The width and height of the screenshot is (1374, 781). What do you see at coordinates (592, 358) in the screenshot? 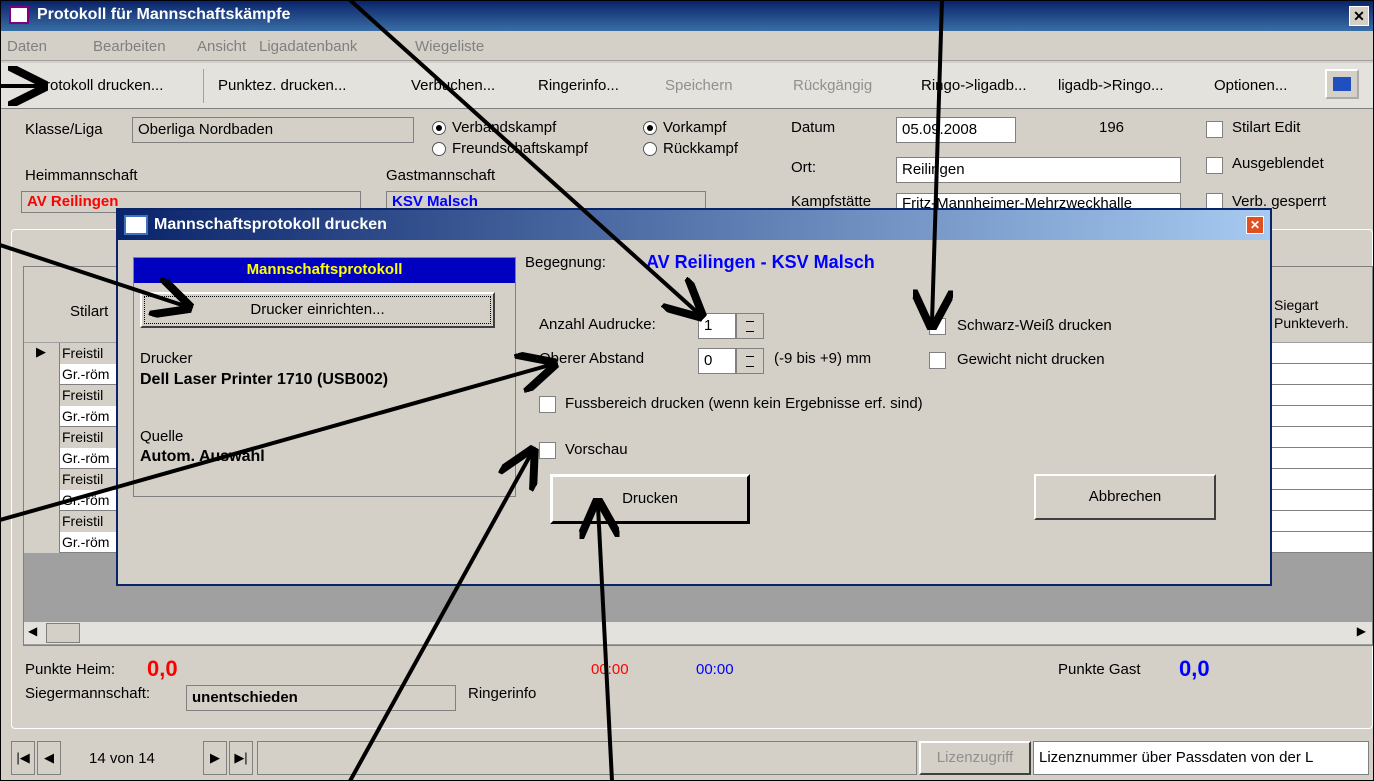
I see `abstand-label: Oberer Abstand` at bounding box center [592, 358].